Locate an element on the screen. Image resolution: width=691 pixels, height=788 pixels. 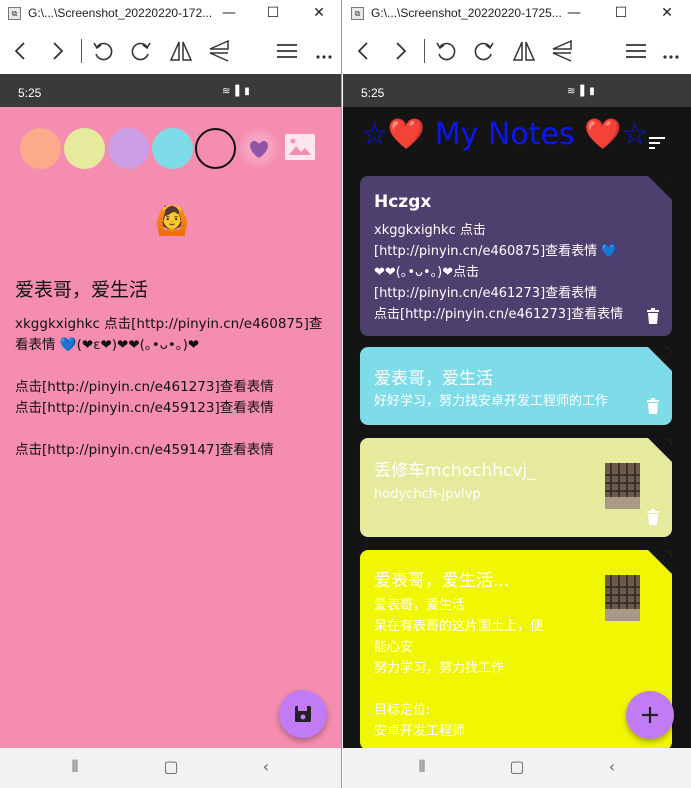
color-swatch-lavender is located at coordinates (128, 148).